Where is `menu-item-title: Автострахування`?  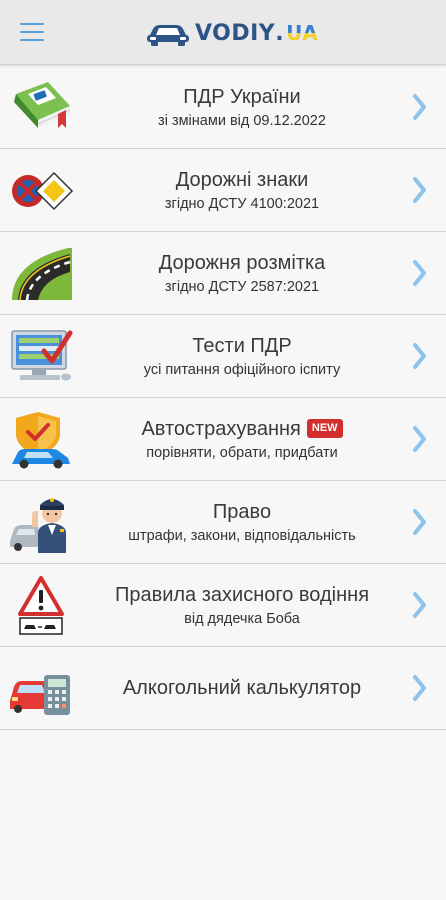
menu-item-title: Автострахування is located at coordinates (221, 428).